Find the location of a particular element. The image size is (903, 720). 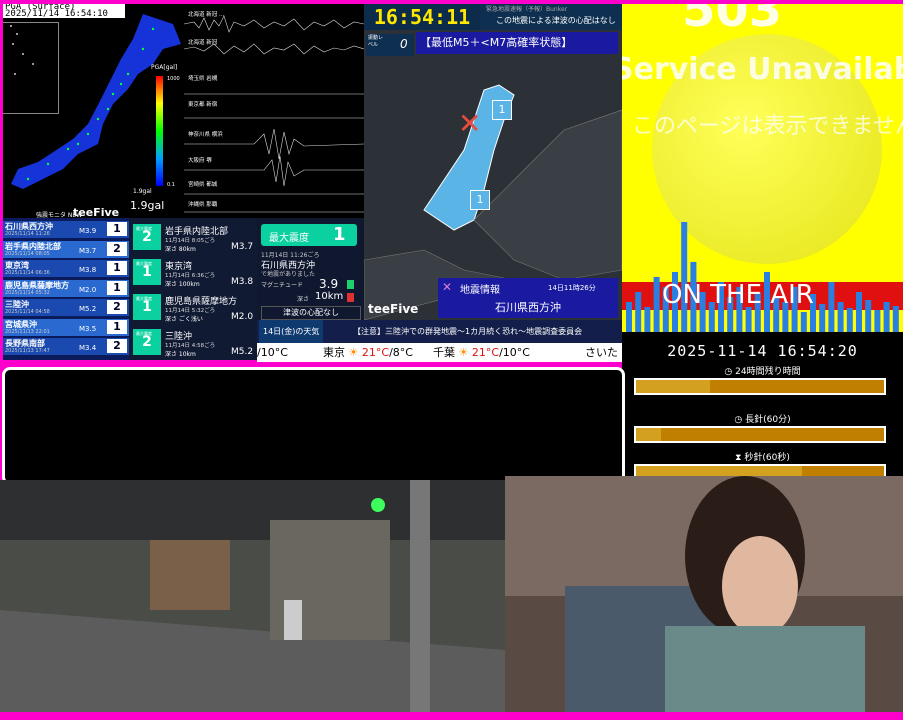

level-box: 振動レベル 0 is located at coordinates (390, 45).